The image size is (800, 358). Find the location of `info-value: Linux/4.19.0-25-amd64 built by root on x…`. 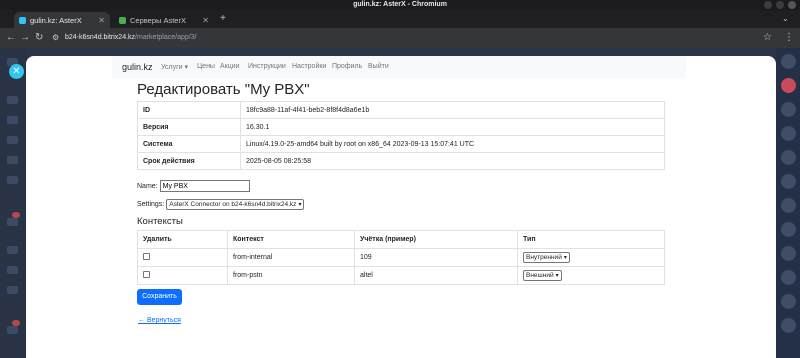

info-value: Linux/4.19.0-25-amd64 built by root on x… is located at coordinates (452, 144).